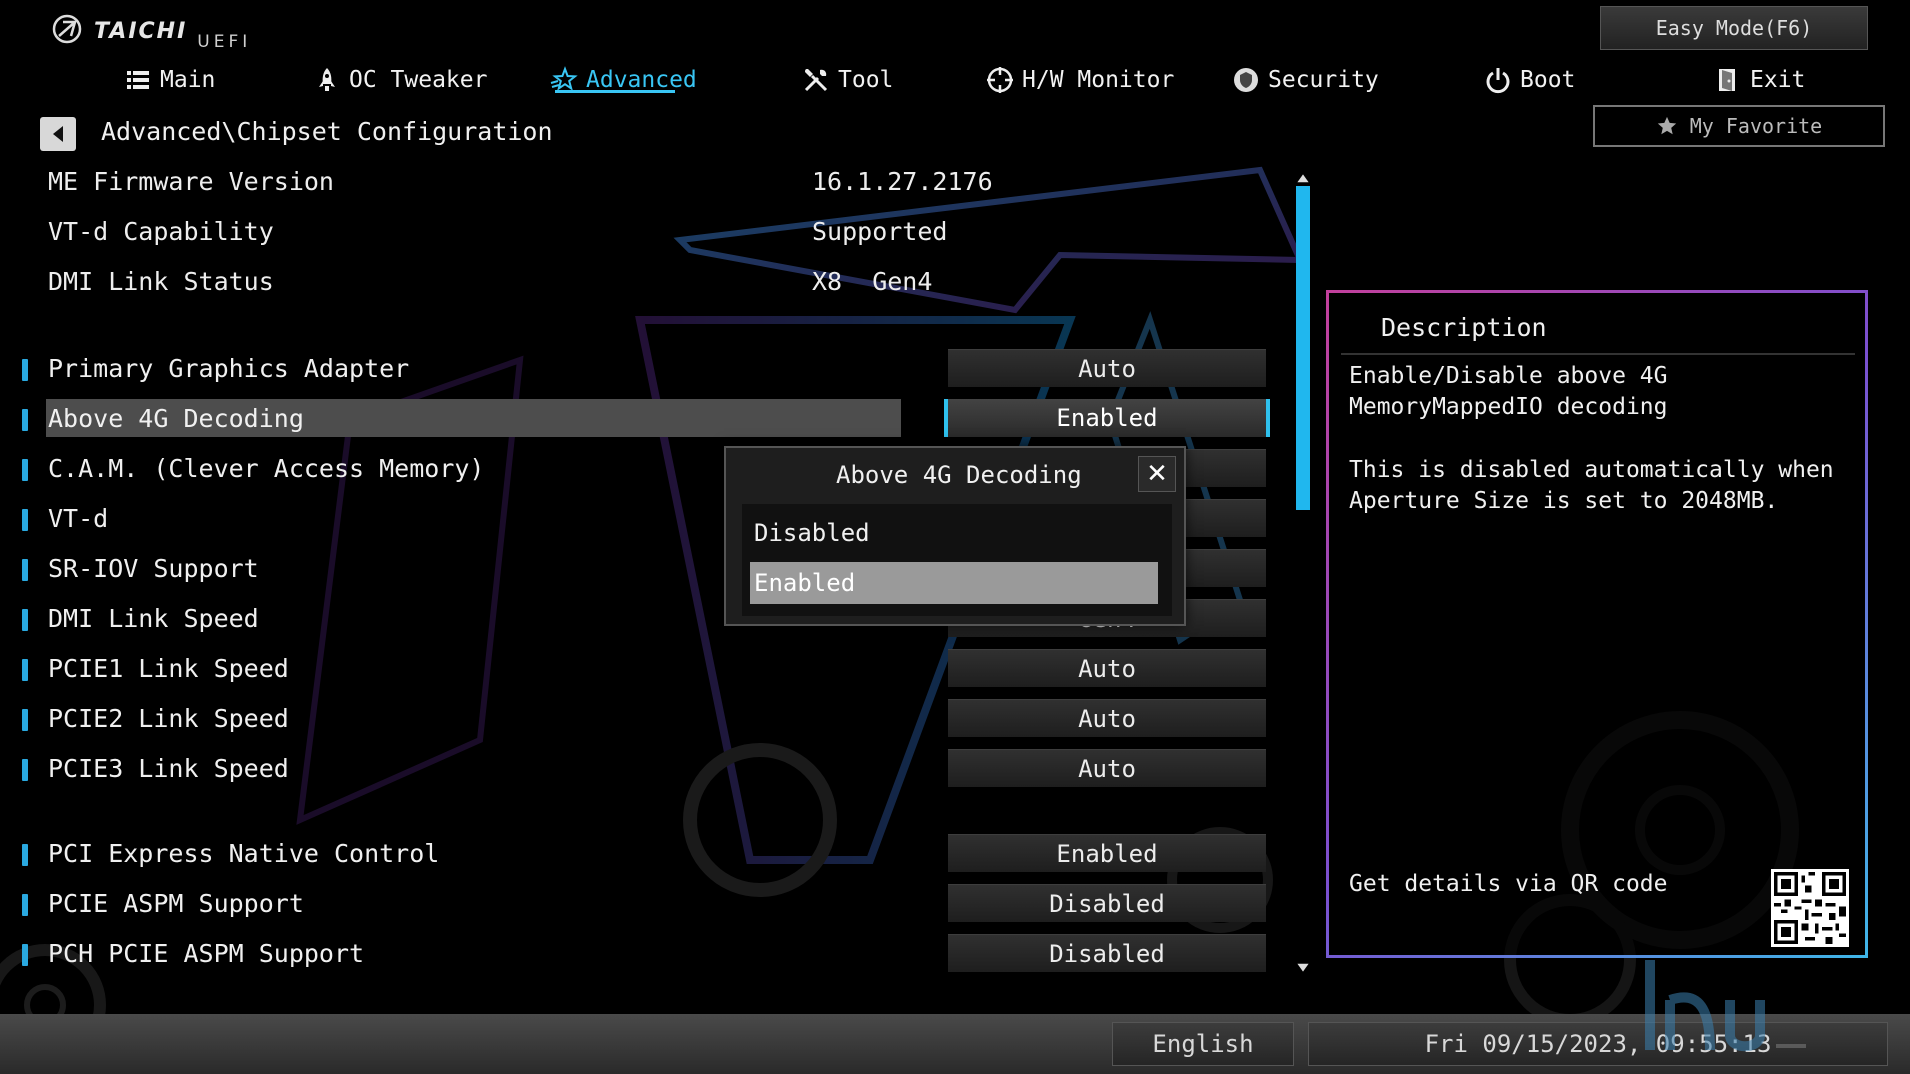 The width and height of the screenshot is (1910, 1074). What do you see at coordinates (954, 583) in the screenshot?
I see `popup-option-enabled: Enabled` at bounding box center [954, 583].